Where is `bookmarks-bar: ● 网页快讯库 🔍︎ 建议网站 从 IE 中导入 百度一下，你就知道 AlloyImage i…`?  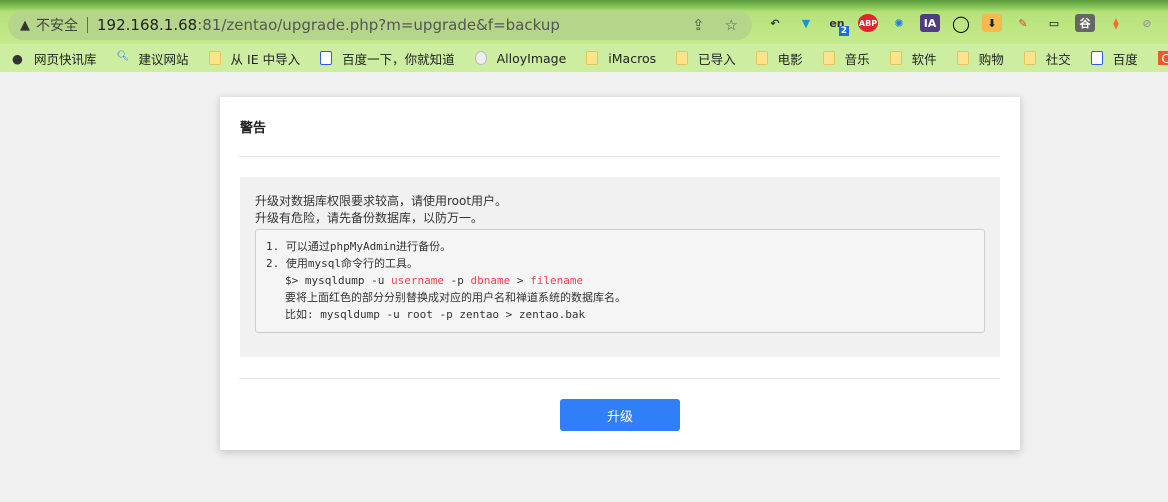 bookmarks-bar: ● 网页快讯库 🔍︎ 建议网站 从 IE 中导入 百度一下，你就知道 AlloyImage i… is located at coordinates (584, 58).